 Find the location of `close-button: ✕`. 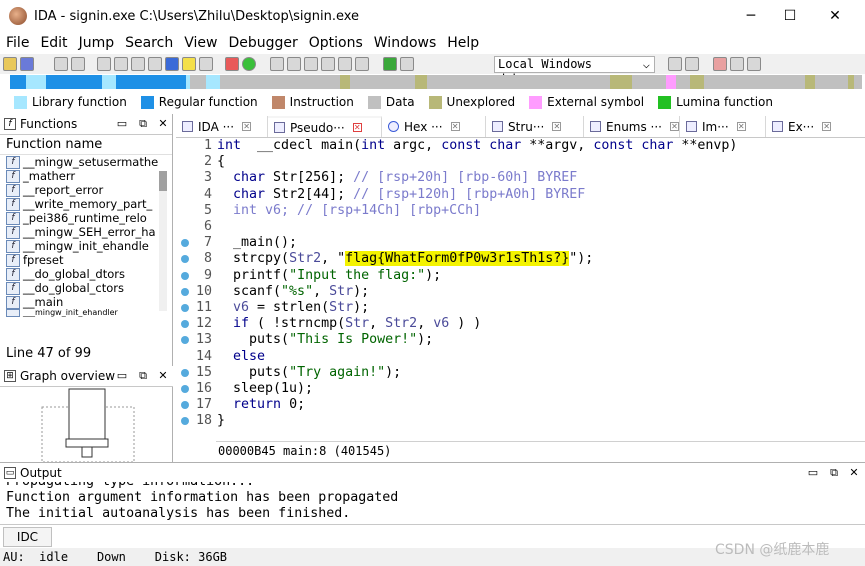

close-button: ✕ is located at coordinates (835, 16).